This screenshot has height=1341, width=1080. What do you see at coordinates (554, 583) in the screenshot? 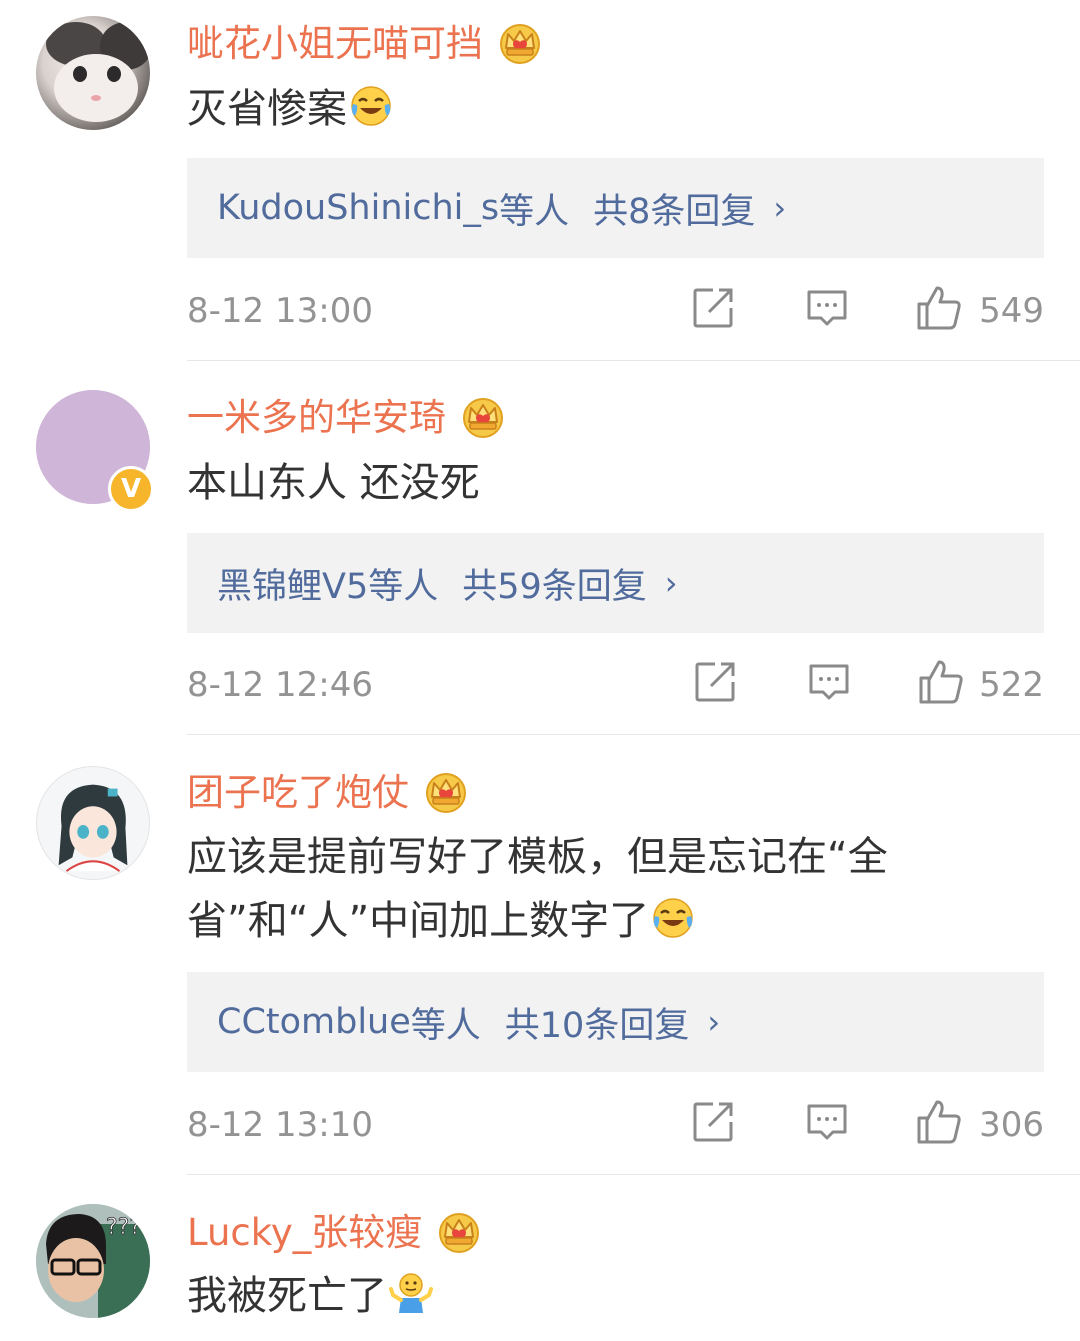
I see `reply-count: 共59条回复` at bounding box center [554, 583].